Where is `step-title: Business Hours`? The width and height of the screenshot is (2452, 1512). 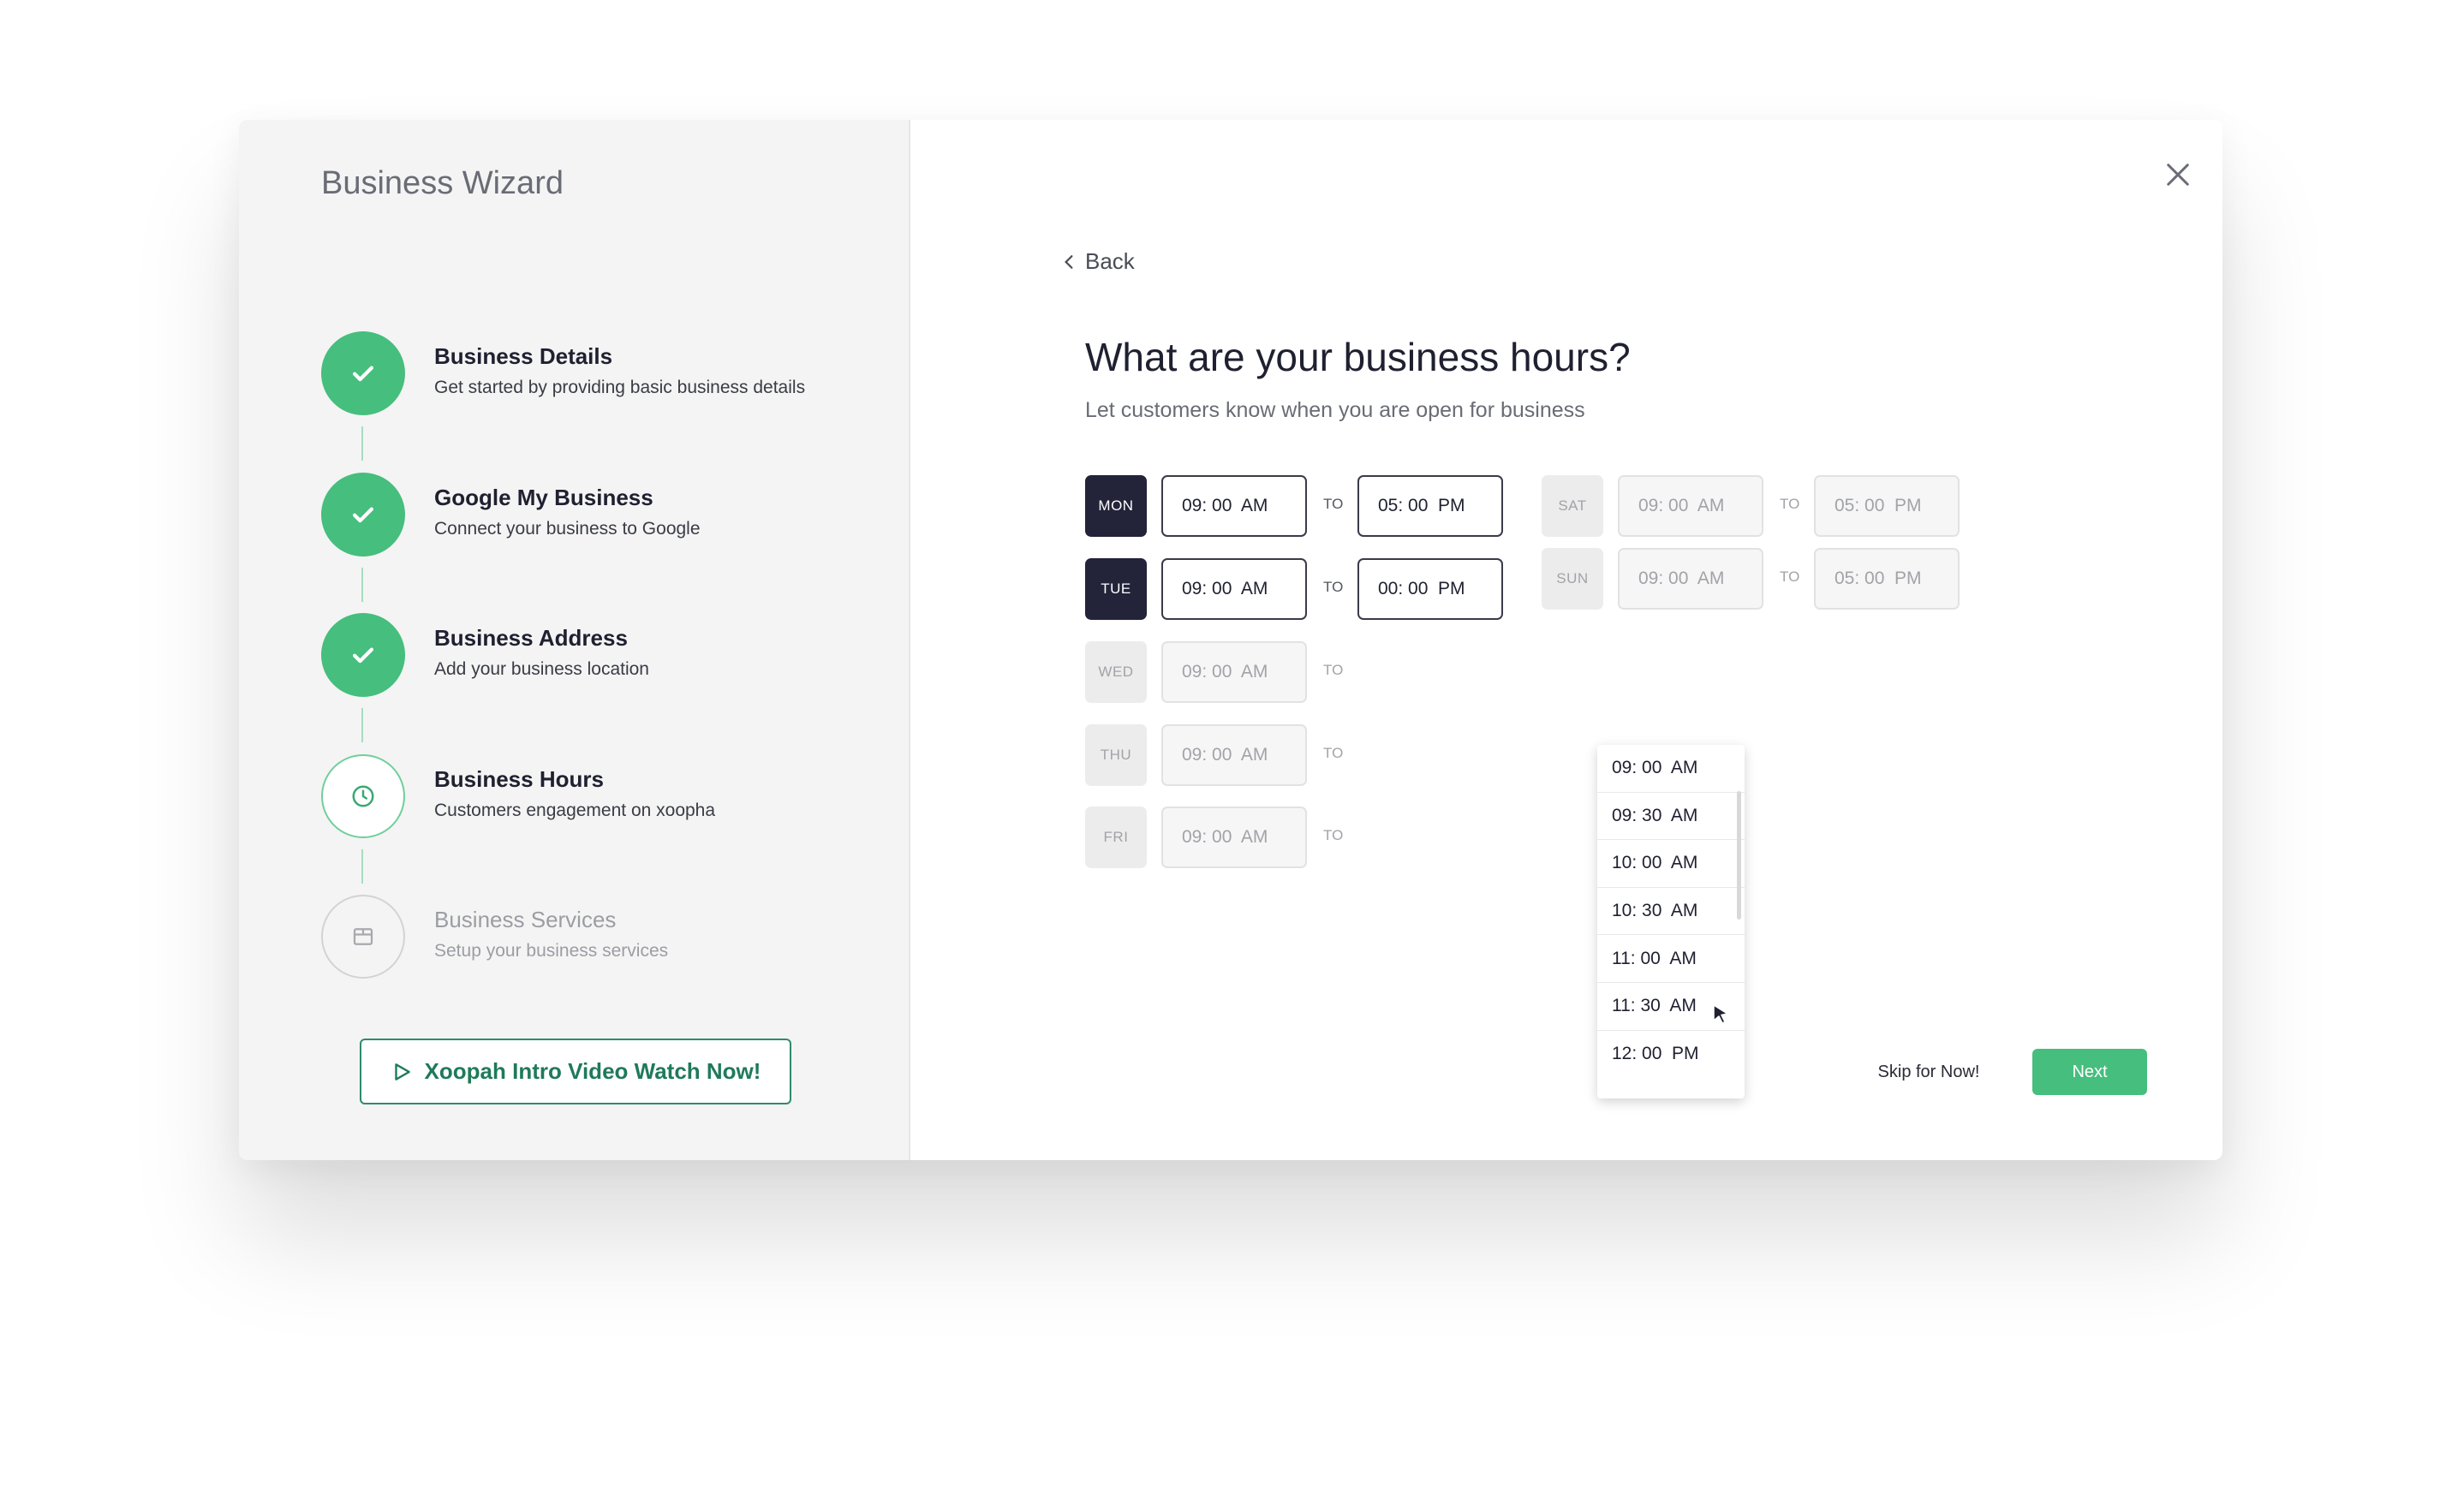
step-title: Business Hours is located at coordinates (519, 779).